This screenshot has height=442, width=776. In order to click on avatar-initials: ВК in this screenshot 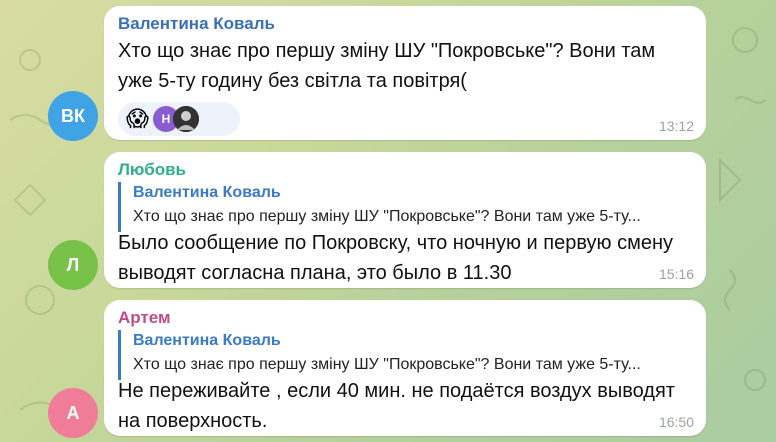, I will do `click(73, 115)`.